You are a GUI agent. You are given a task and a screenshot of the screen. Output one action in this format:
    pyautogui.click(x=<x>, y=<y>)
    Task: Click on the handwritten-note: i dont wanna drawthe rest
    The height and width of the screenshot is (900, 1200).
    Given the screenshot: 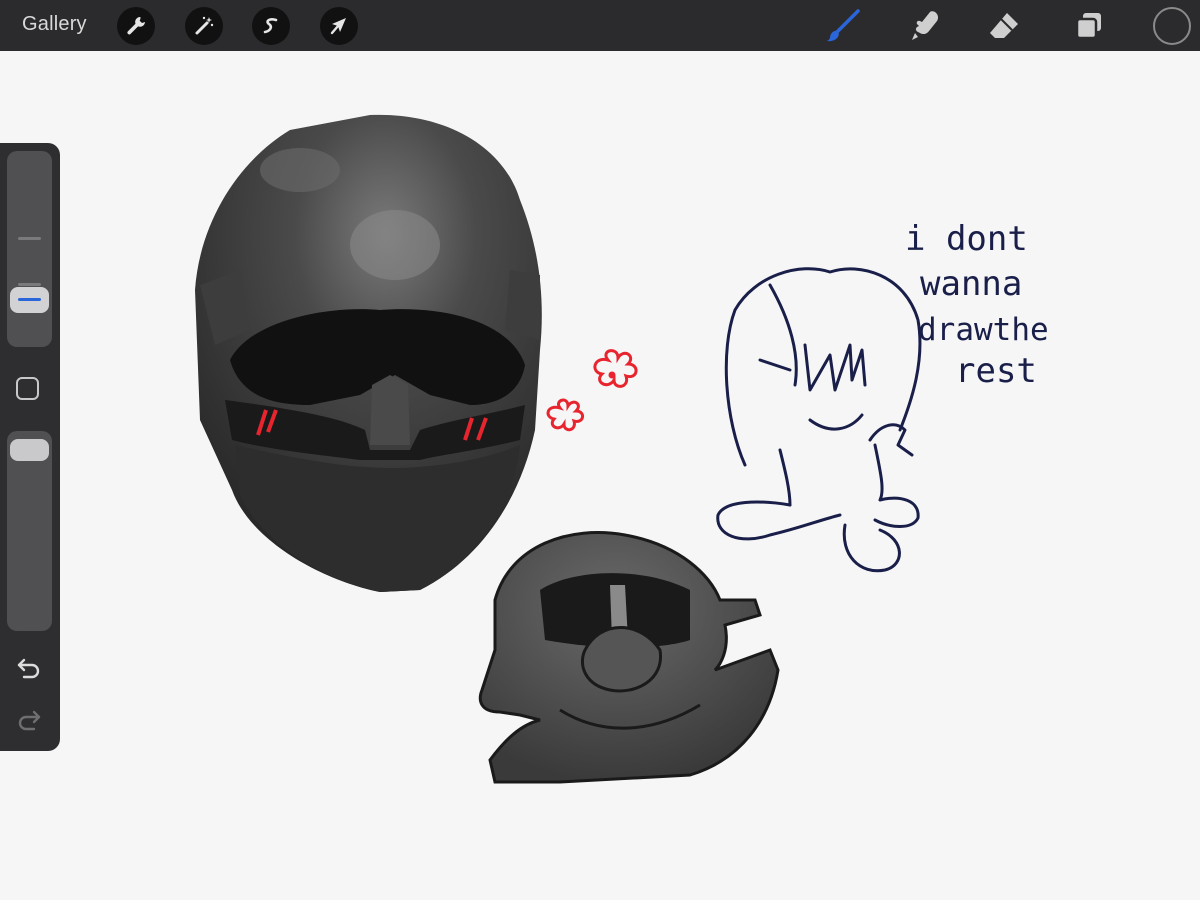 What is the action you would take?
    pyautogui.click(x=977, y=305)
    